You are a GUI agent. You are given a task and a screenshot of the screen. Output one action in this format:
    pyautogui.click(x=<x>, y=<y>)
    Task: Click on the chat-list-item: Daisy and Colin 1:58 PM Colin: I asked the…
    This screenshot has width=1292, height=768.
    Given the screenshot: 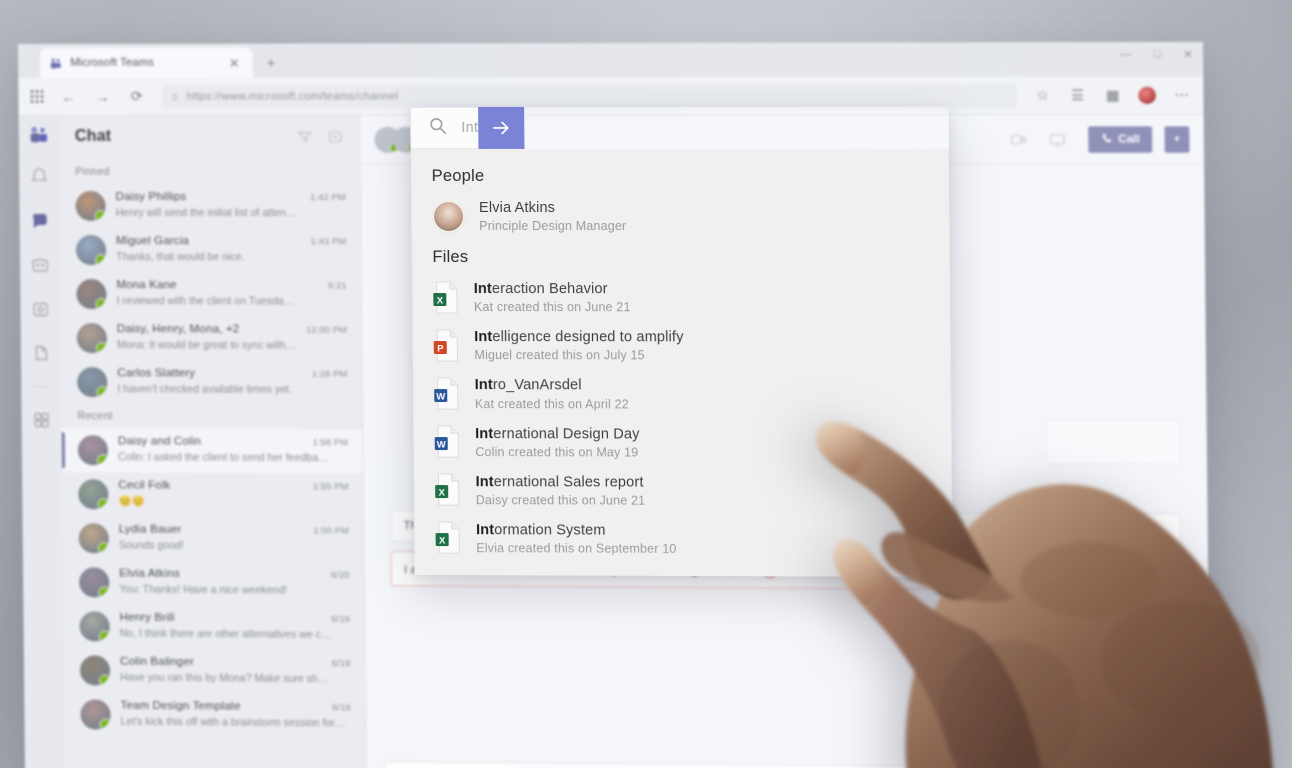 What is the action you would take?
    pyautogui.click(x=212, y=451)
    